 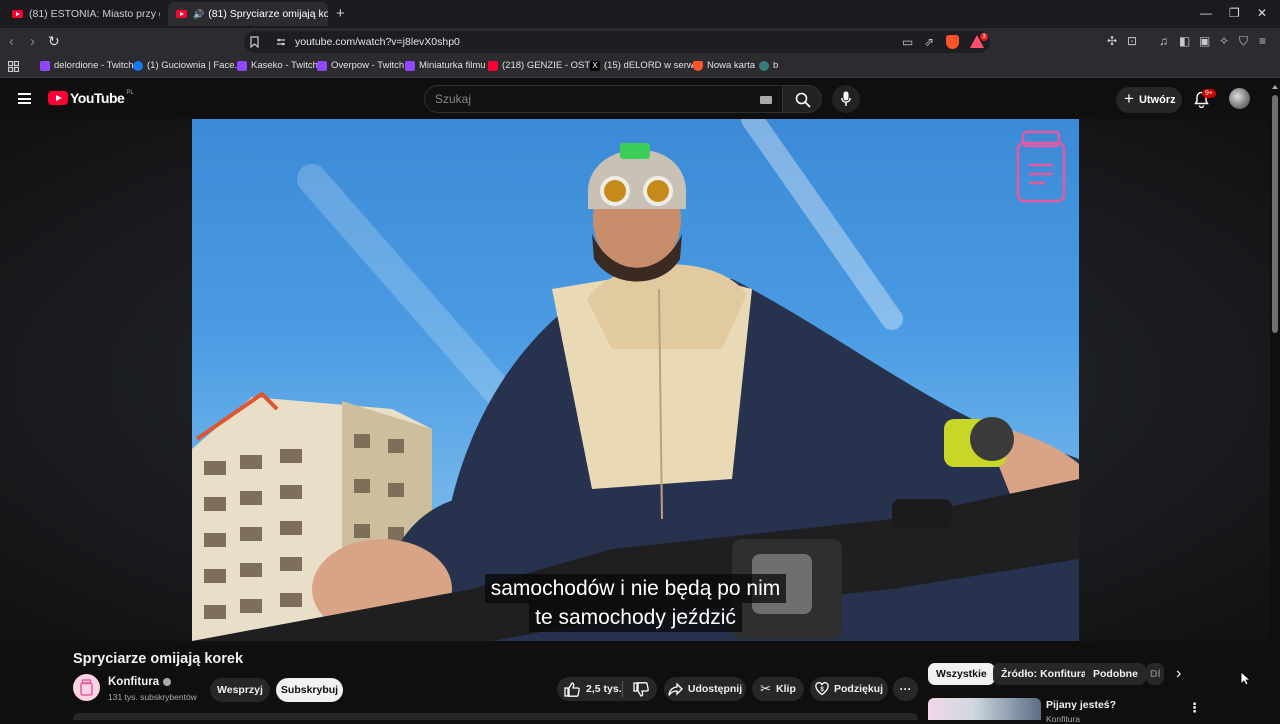 I want to click on bookmark-label: b, so click(x=776, y=65).